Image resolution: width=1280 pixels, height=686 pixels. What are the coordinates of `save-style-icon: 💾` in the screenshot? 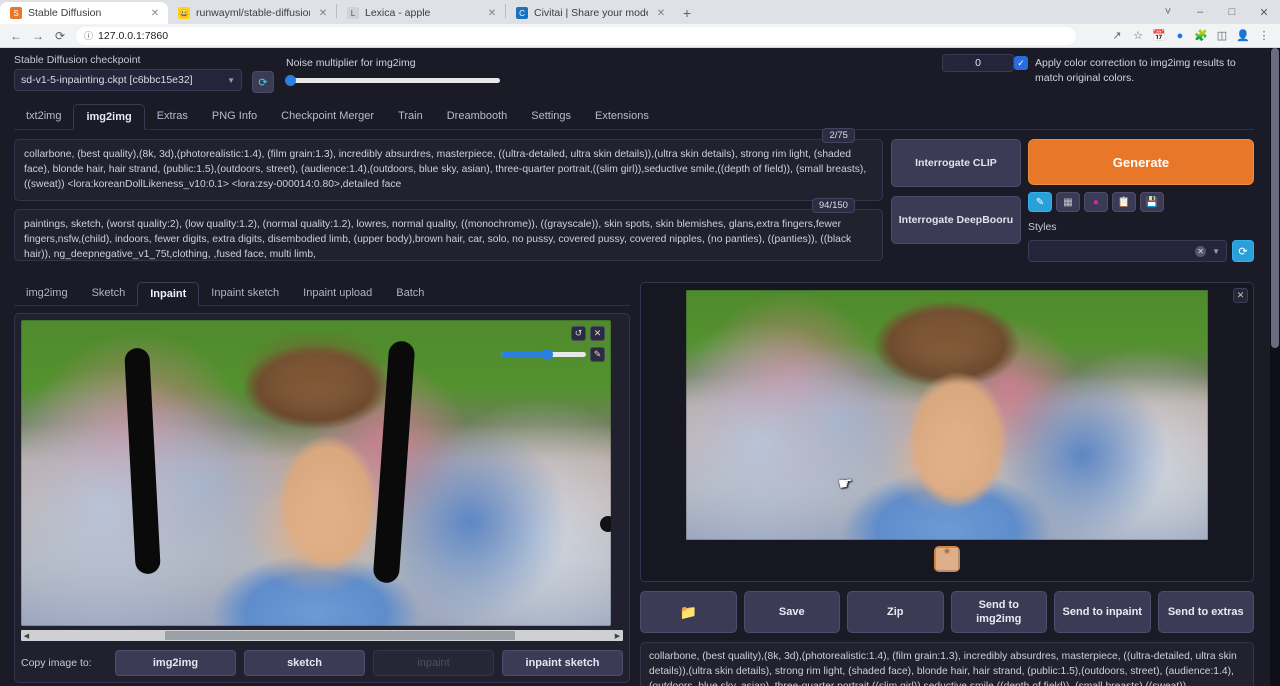 It's located at (1151, 202).